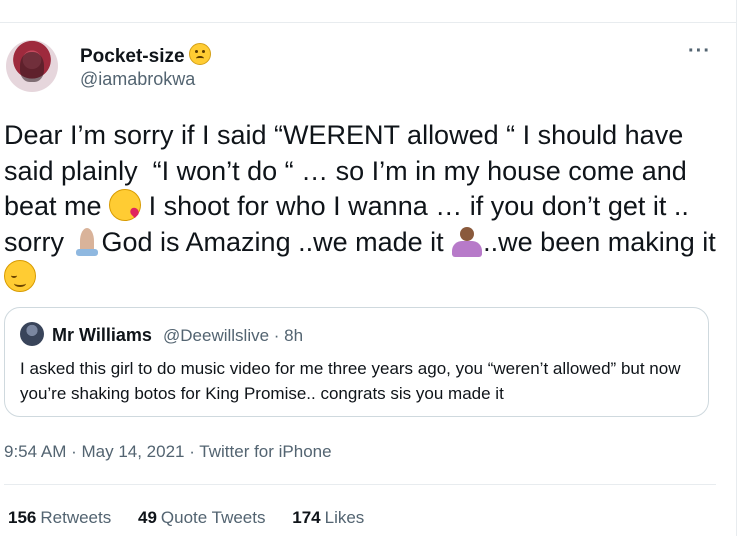 This screenshot has height=536, width=737. I want to click on author-display-name: Pocket-size, so click(132, 56).